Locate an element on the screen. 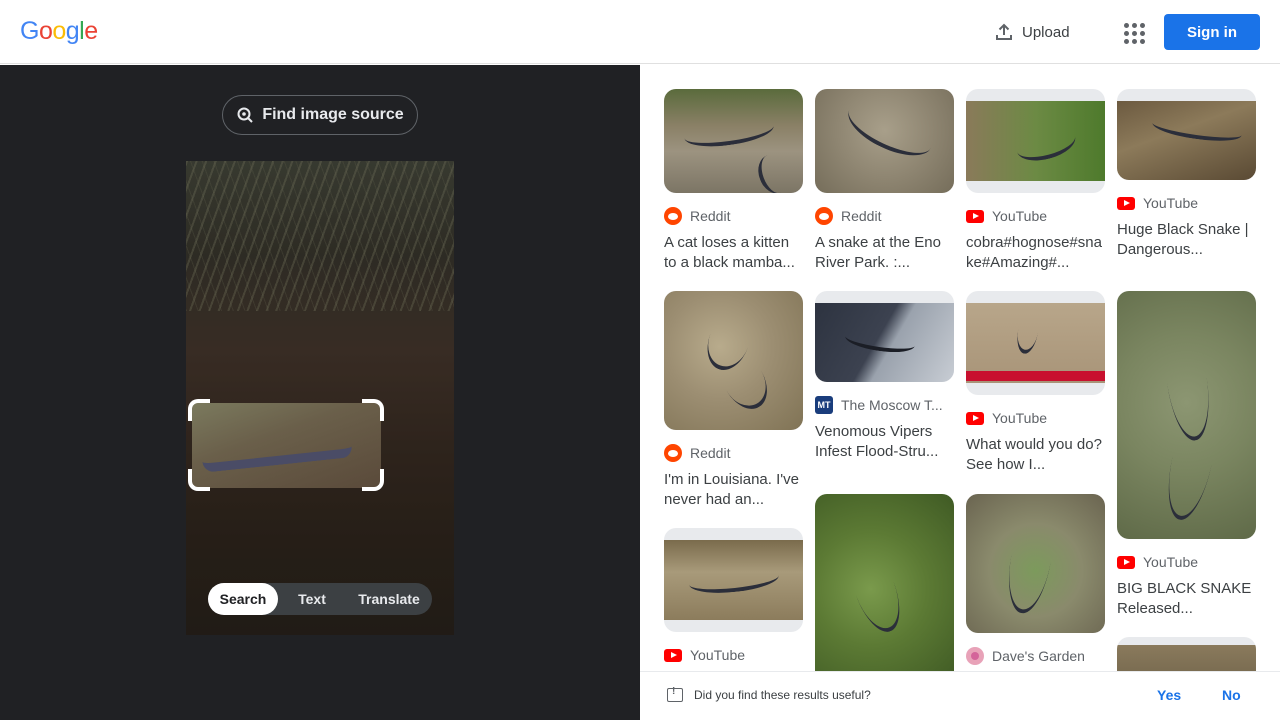 This screenshot has width=1280, height=720. mode-text-tab: Text is located at coordinates (312, 599).